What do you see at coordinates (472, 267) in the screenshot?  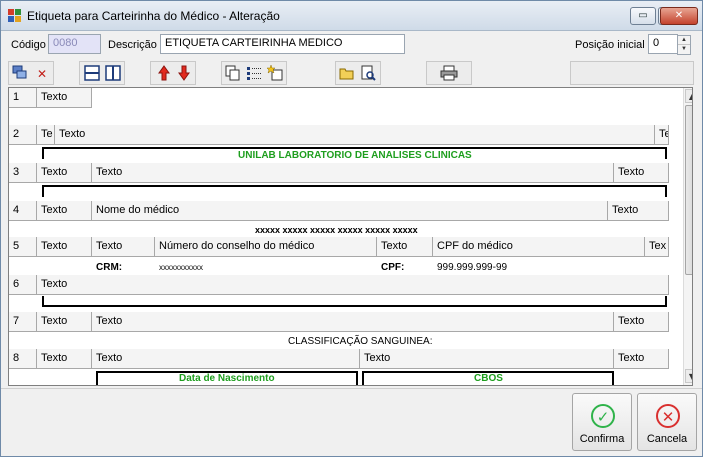 I see `preview-text: 999.999.999-99` at bounding box center [472, 267].